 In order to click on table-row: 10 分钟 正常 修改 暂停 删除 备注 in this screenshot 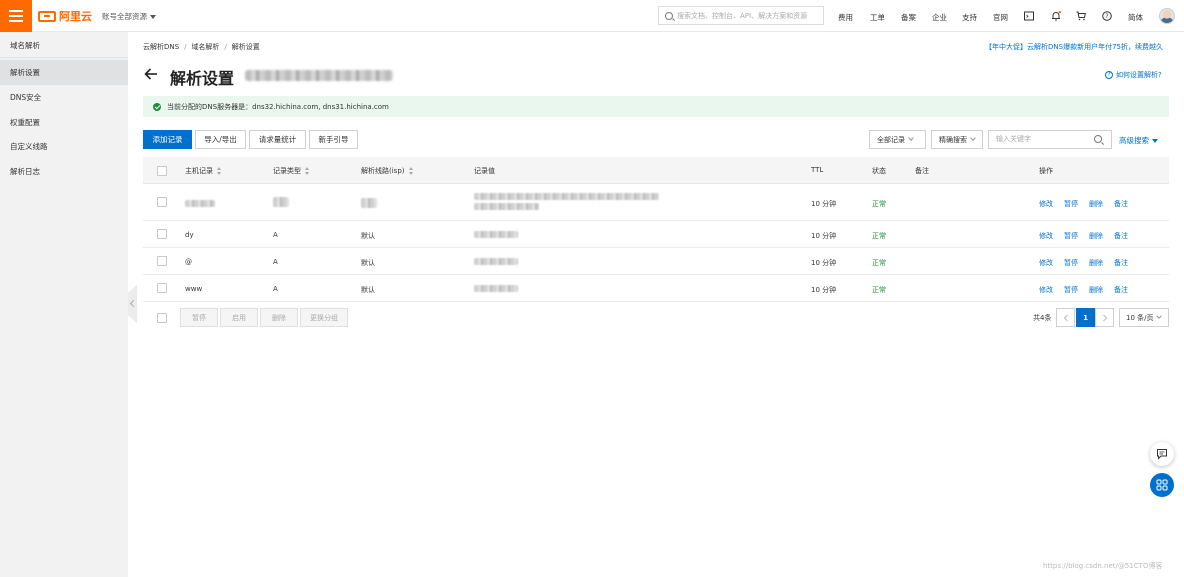, I will do `click(656, 202)`.